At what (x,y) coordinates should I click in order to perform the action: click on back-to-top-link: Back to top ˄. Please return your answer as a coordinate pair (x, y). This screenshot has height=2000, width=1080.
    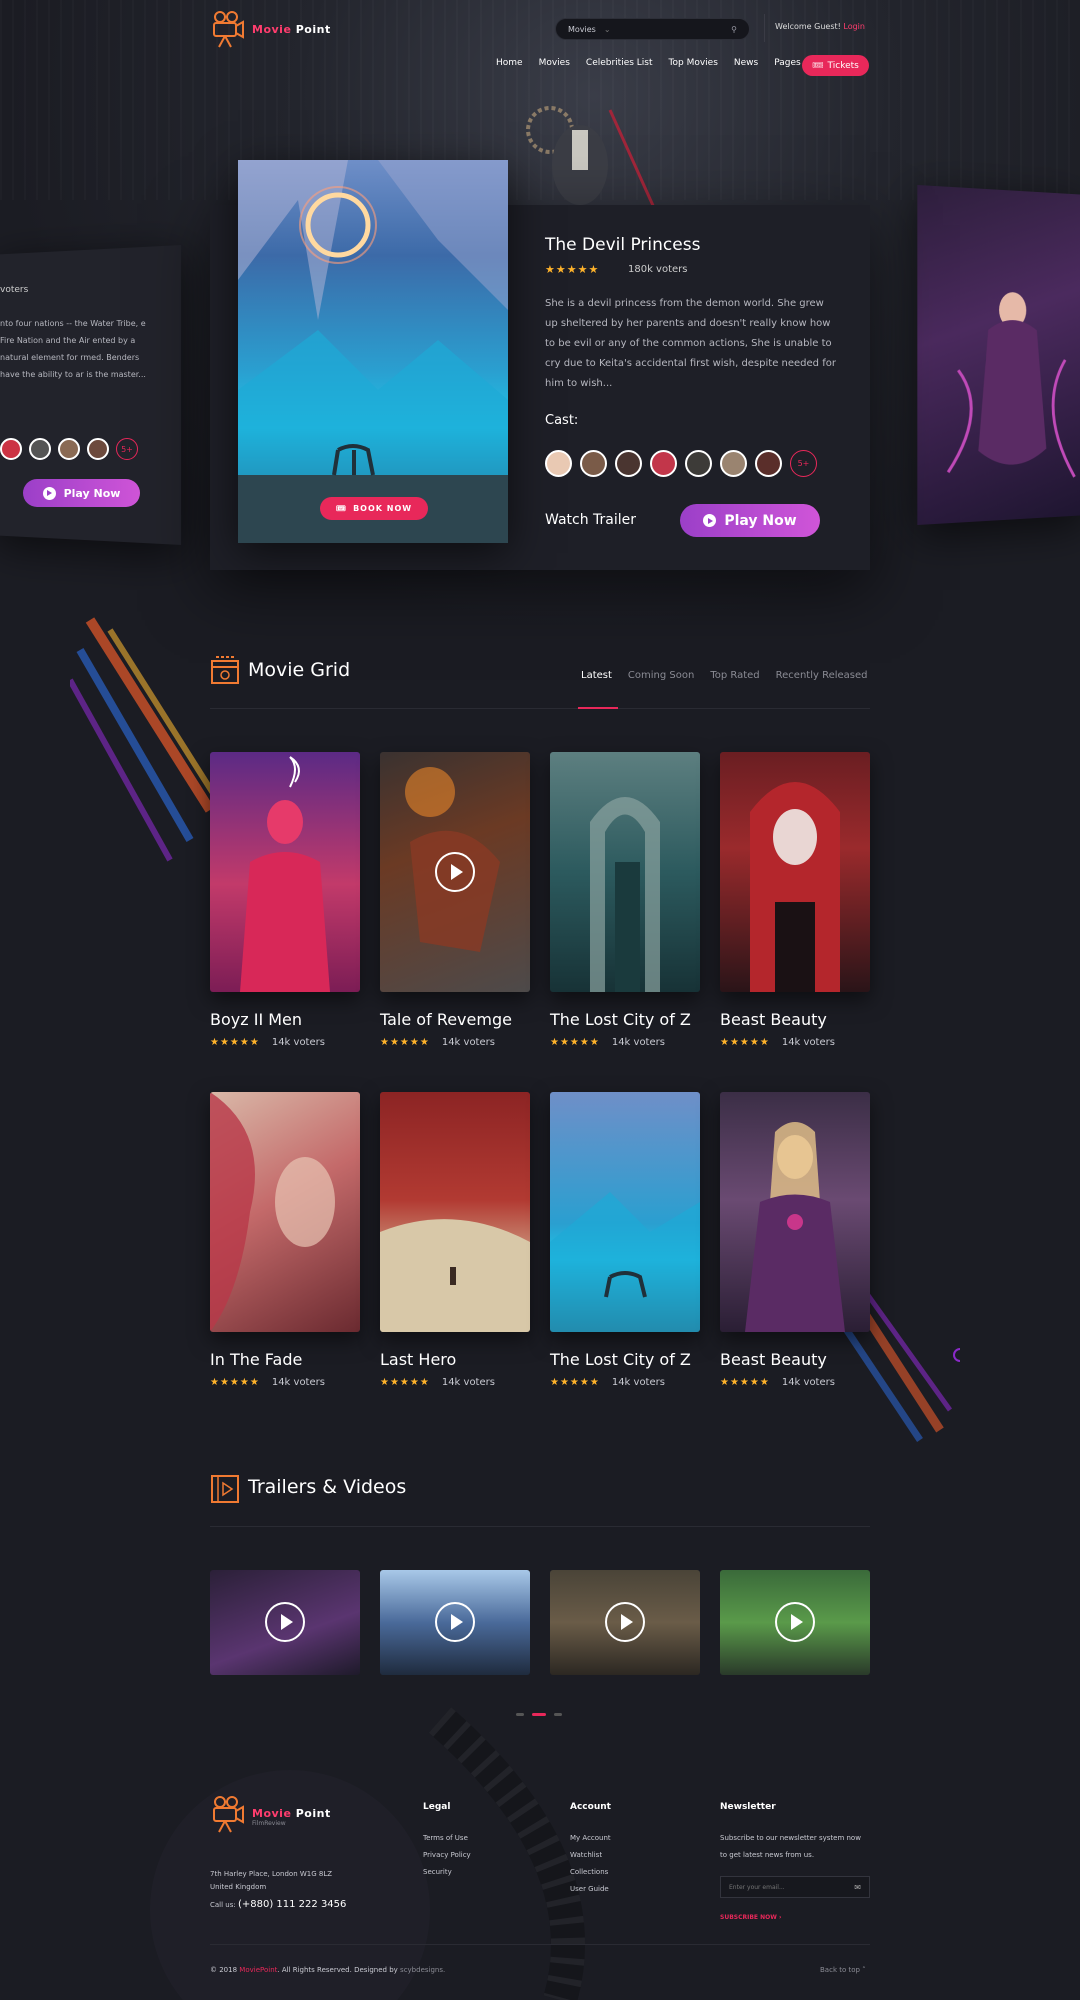
    Looking at the image, I should click on (843, 1970).